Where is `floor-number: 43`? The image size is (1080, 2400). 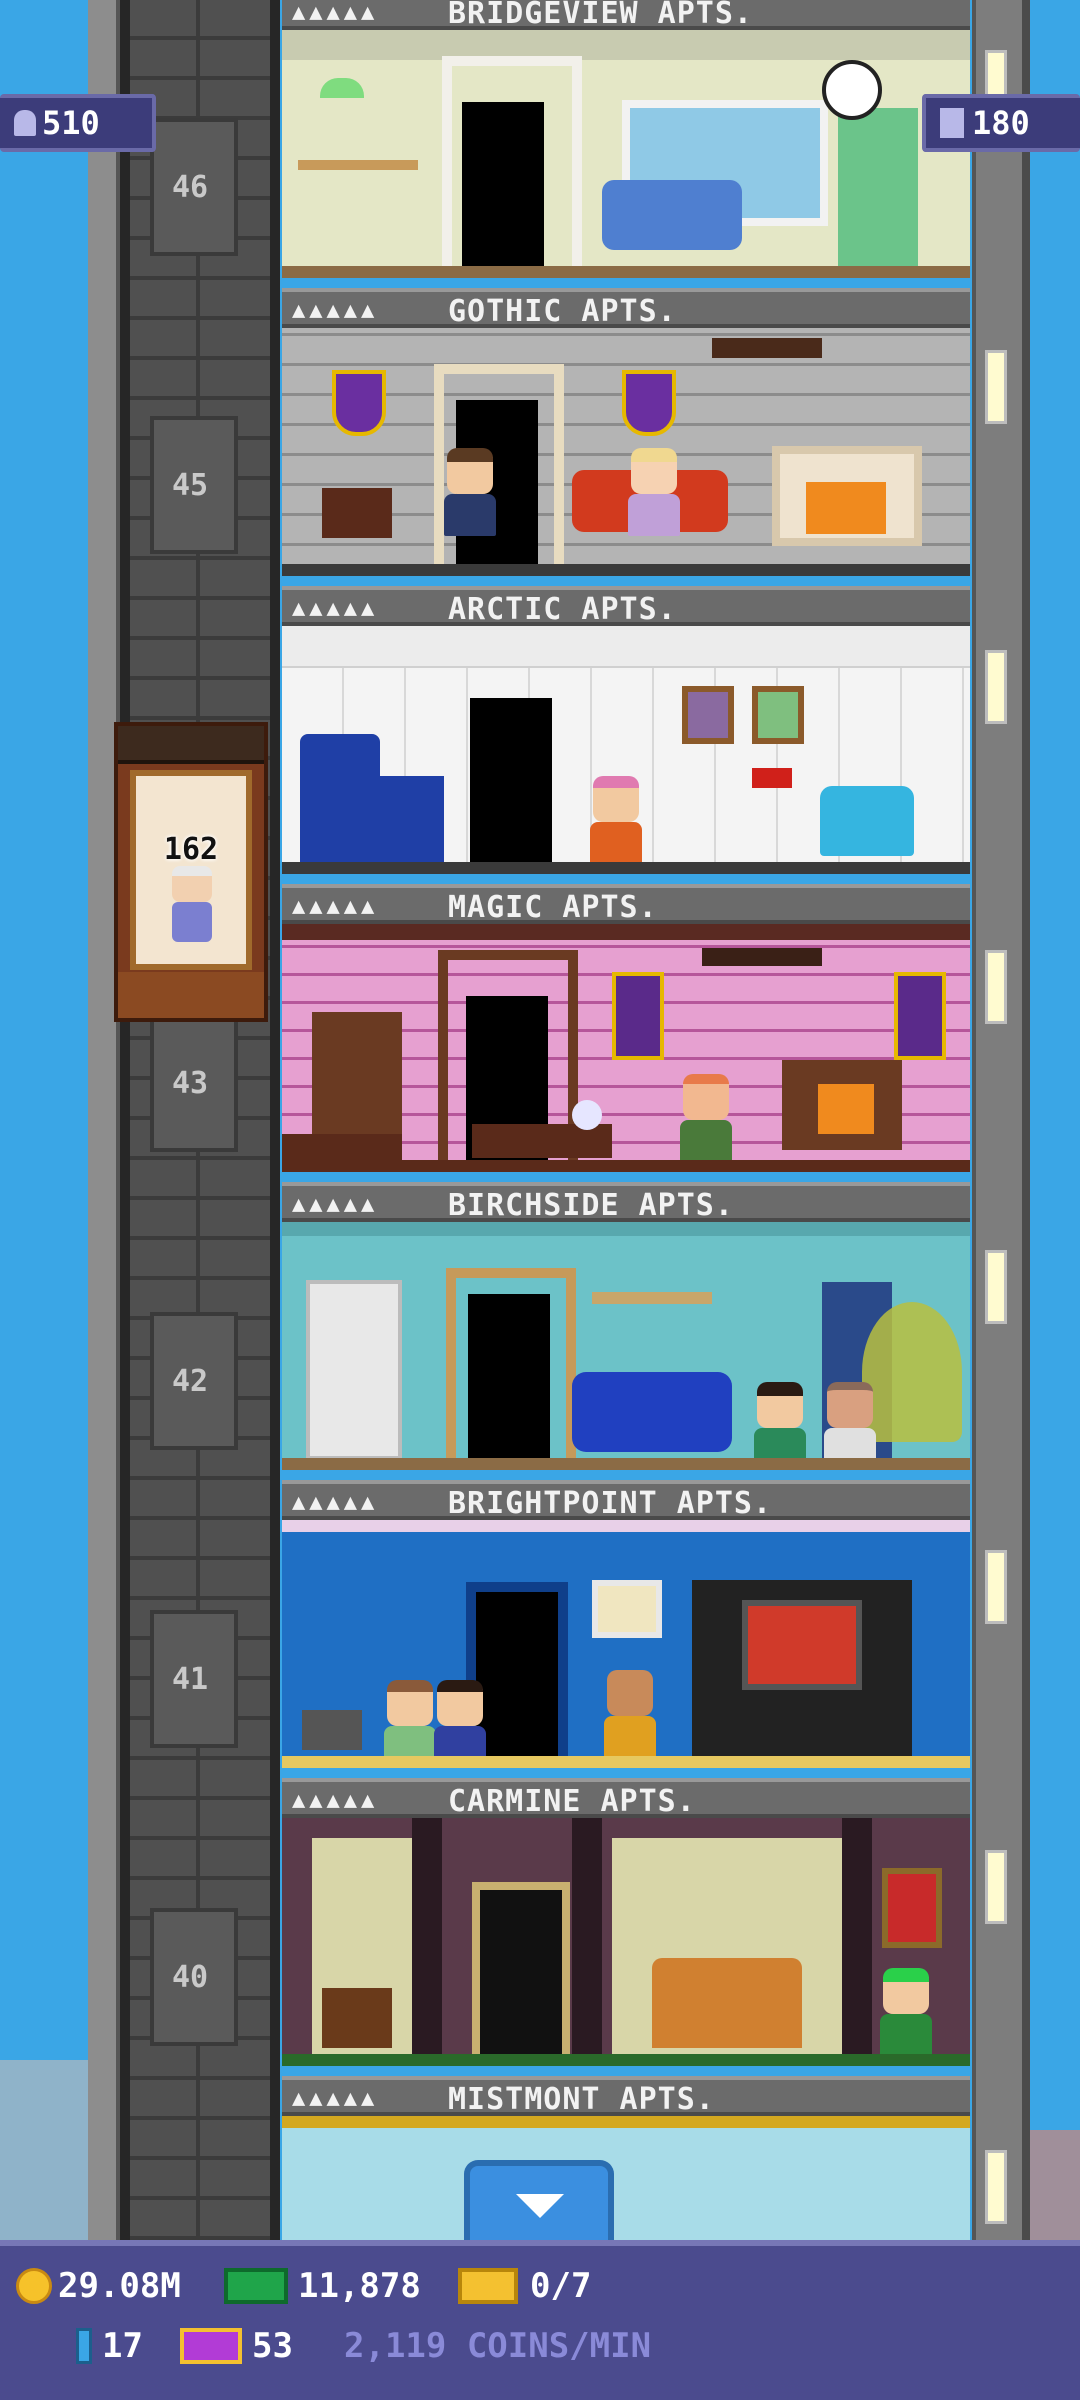 floor-number: 43 is located at coordinates (190, 1083).